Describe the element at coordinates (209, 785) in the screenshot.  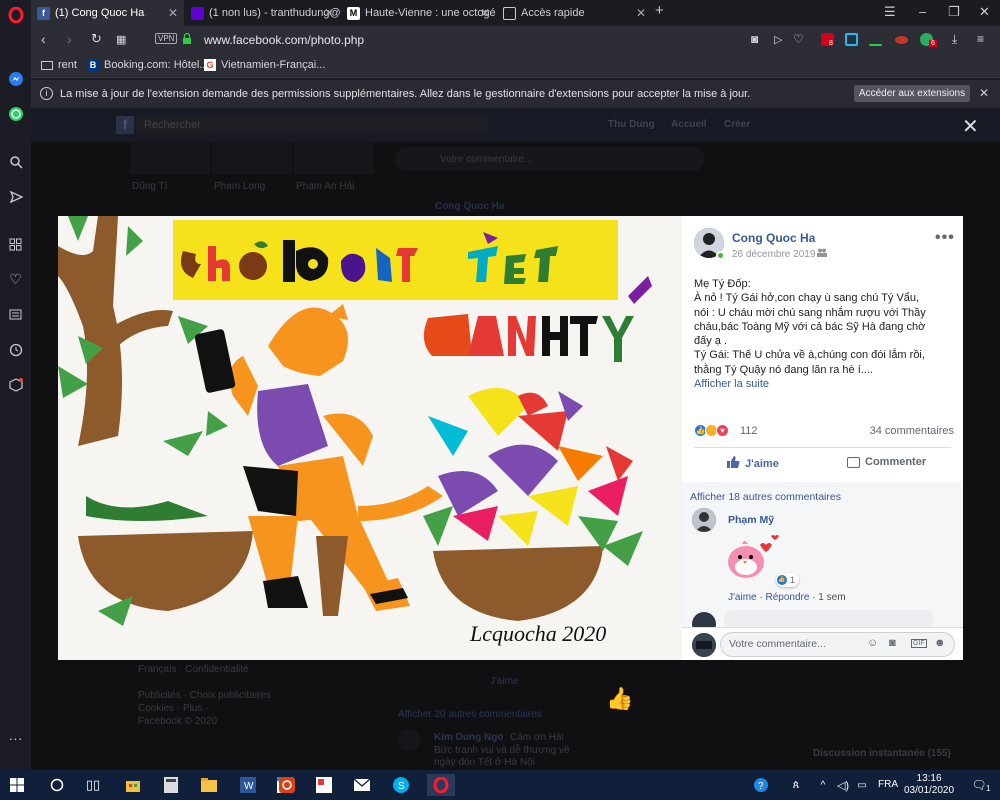
I see `file-explorer-icon` at that location.